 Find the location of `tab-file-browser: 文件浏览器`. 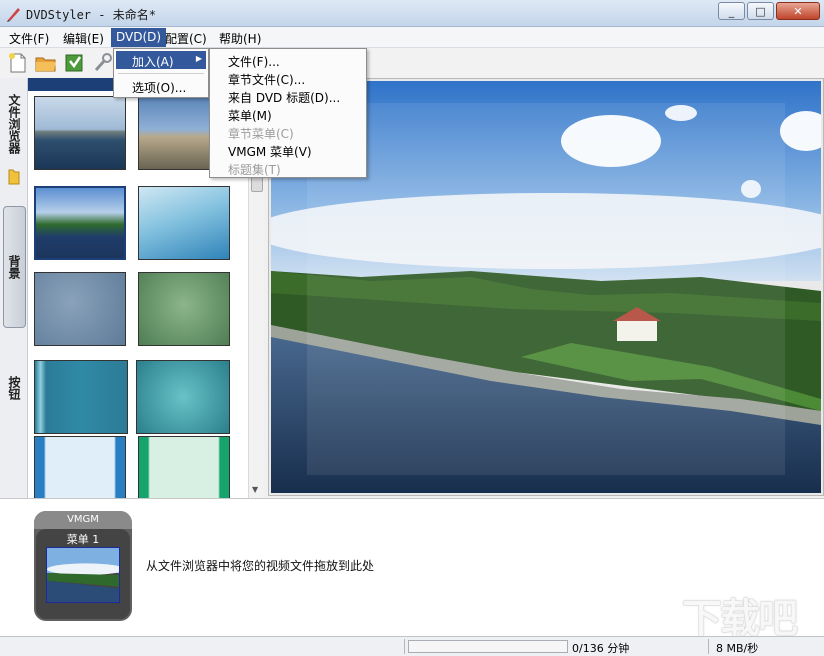

tab-file-browser: 文件浏览器 is located at coordinates (14, 124).